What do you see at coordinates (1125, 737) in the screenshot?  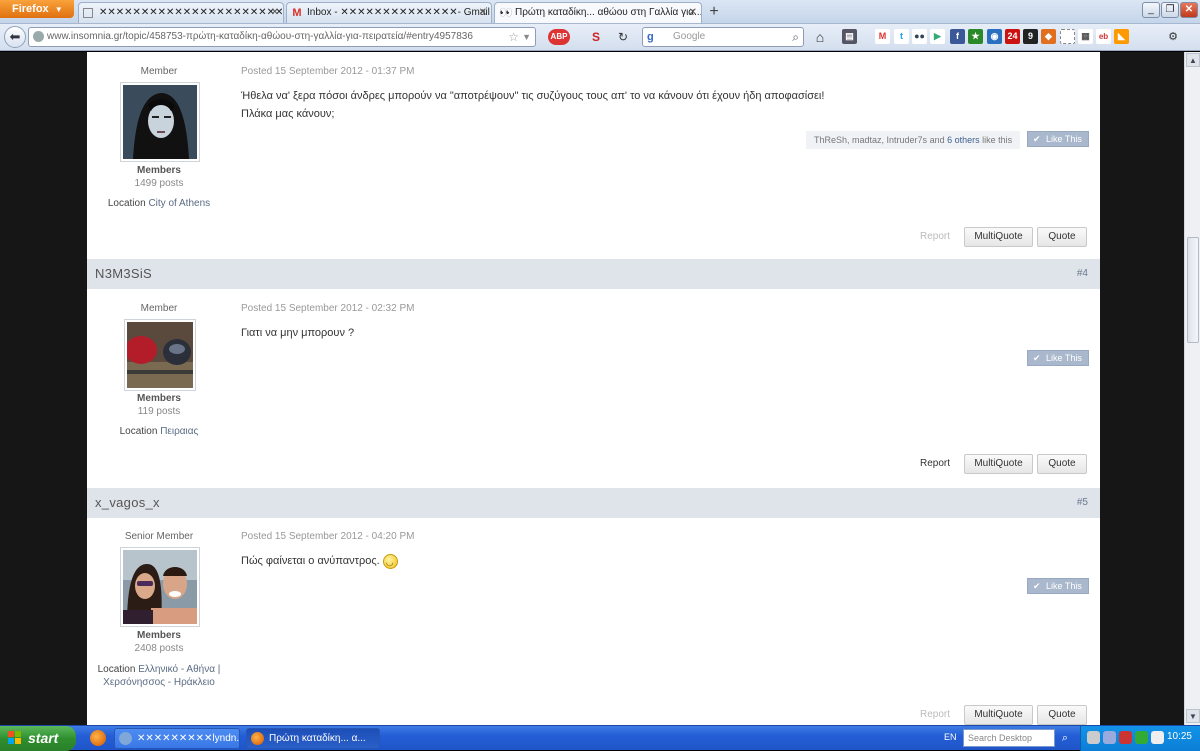 I see `tray-security-icon` at bounding box center [1125, 737].